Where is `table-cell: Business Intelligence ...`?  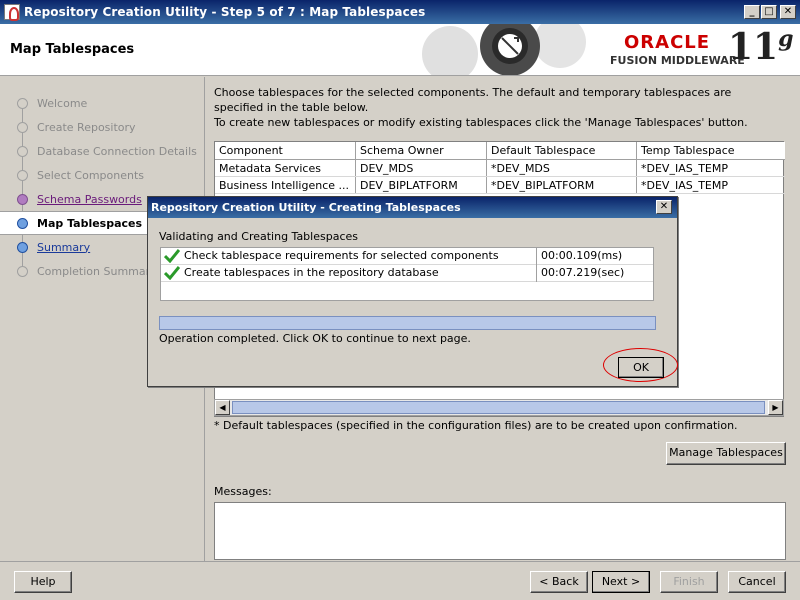 table-cell: Business Intelligence ... is located at coordinates (285, 185).